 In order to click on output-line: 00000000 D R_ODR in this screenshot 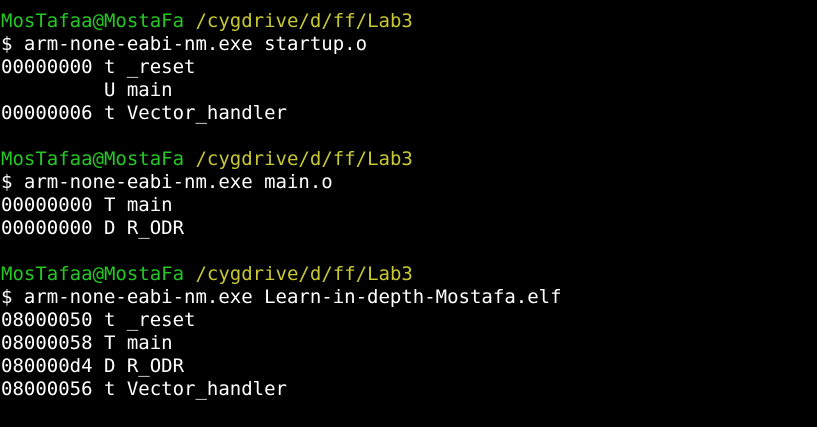, I will do `click(93, 228)`.